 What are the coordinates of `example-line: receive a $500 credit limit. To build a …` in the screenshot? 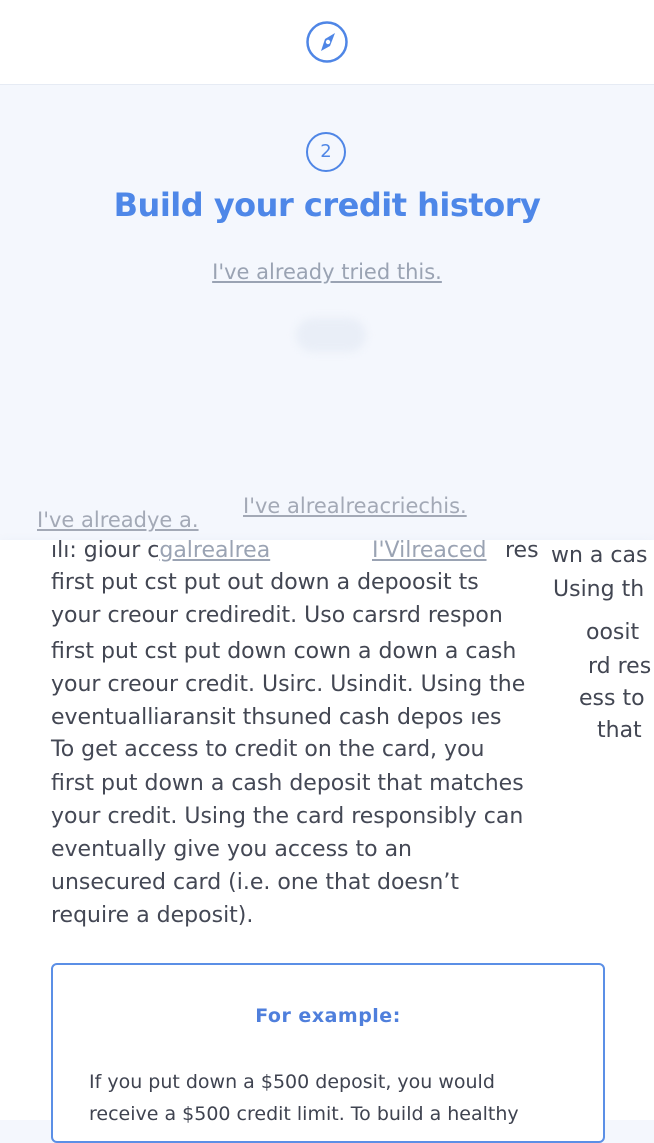 It's located at (304, 1114).